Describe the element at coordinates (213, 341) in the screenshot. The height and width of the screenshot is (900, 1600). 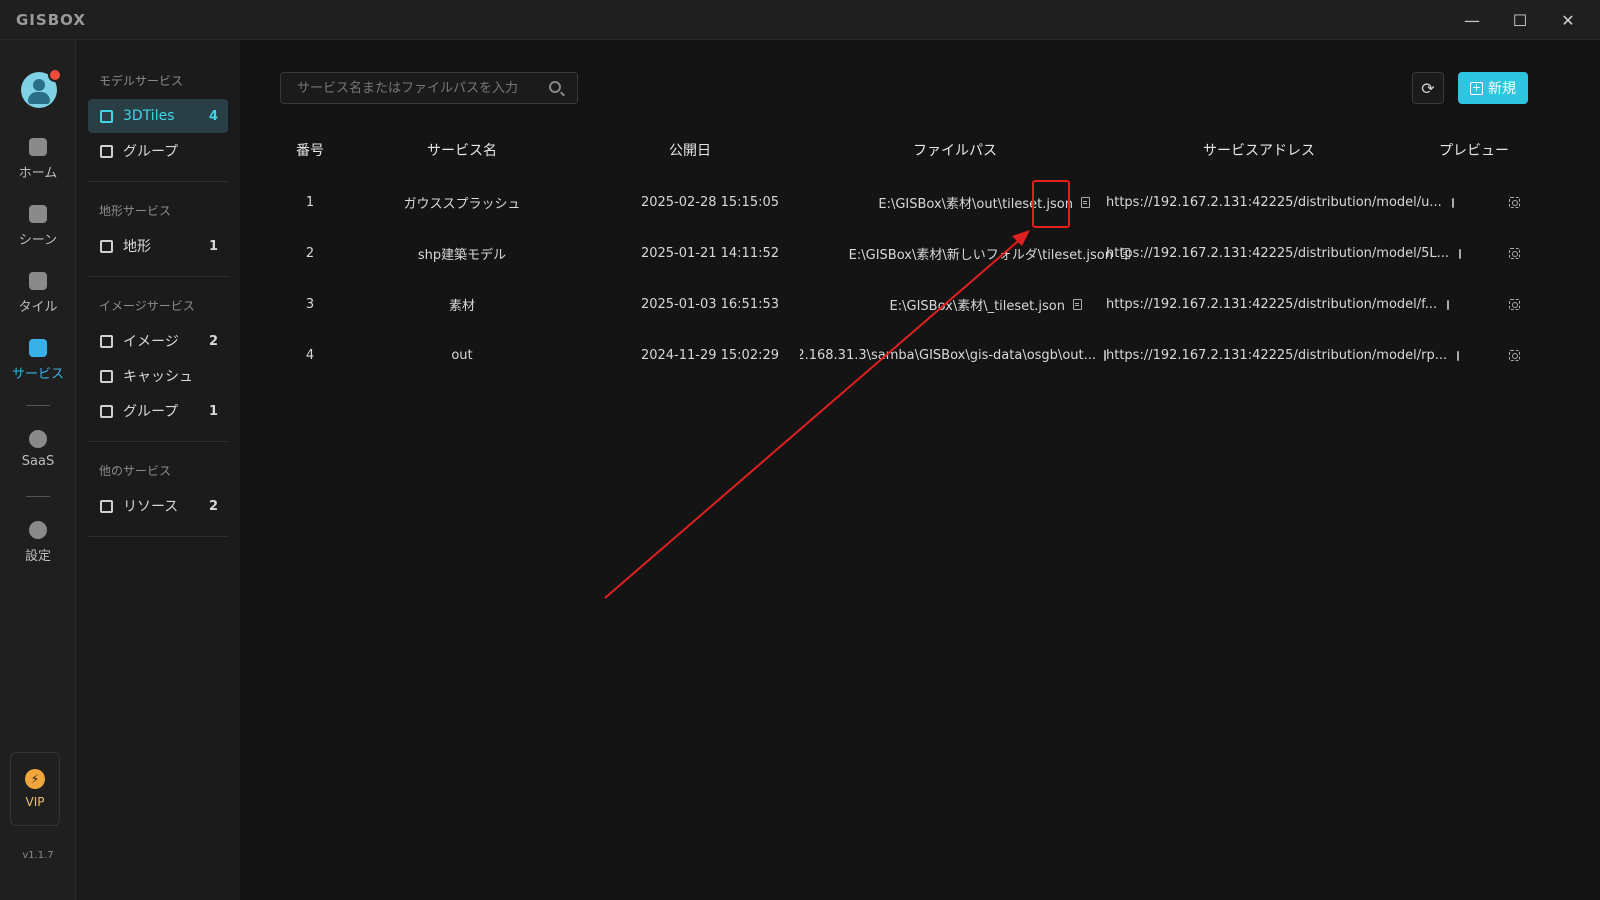
I see `menu-item-count: 2` at that location.